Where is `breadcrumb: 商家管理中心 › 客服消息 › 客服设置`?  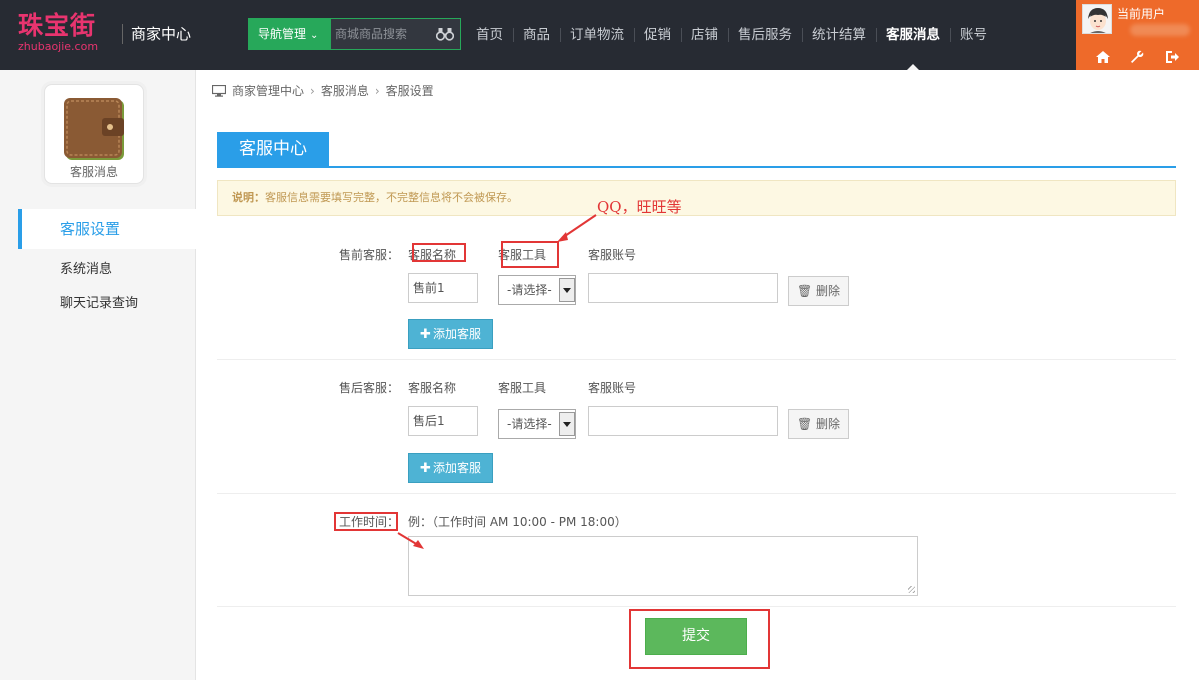
breadcrumb: 商家管理中心 › 客服消息 › 客服设置 is located at coordinates (323, 90).